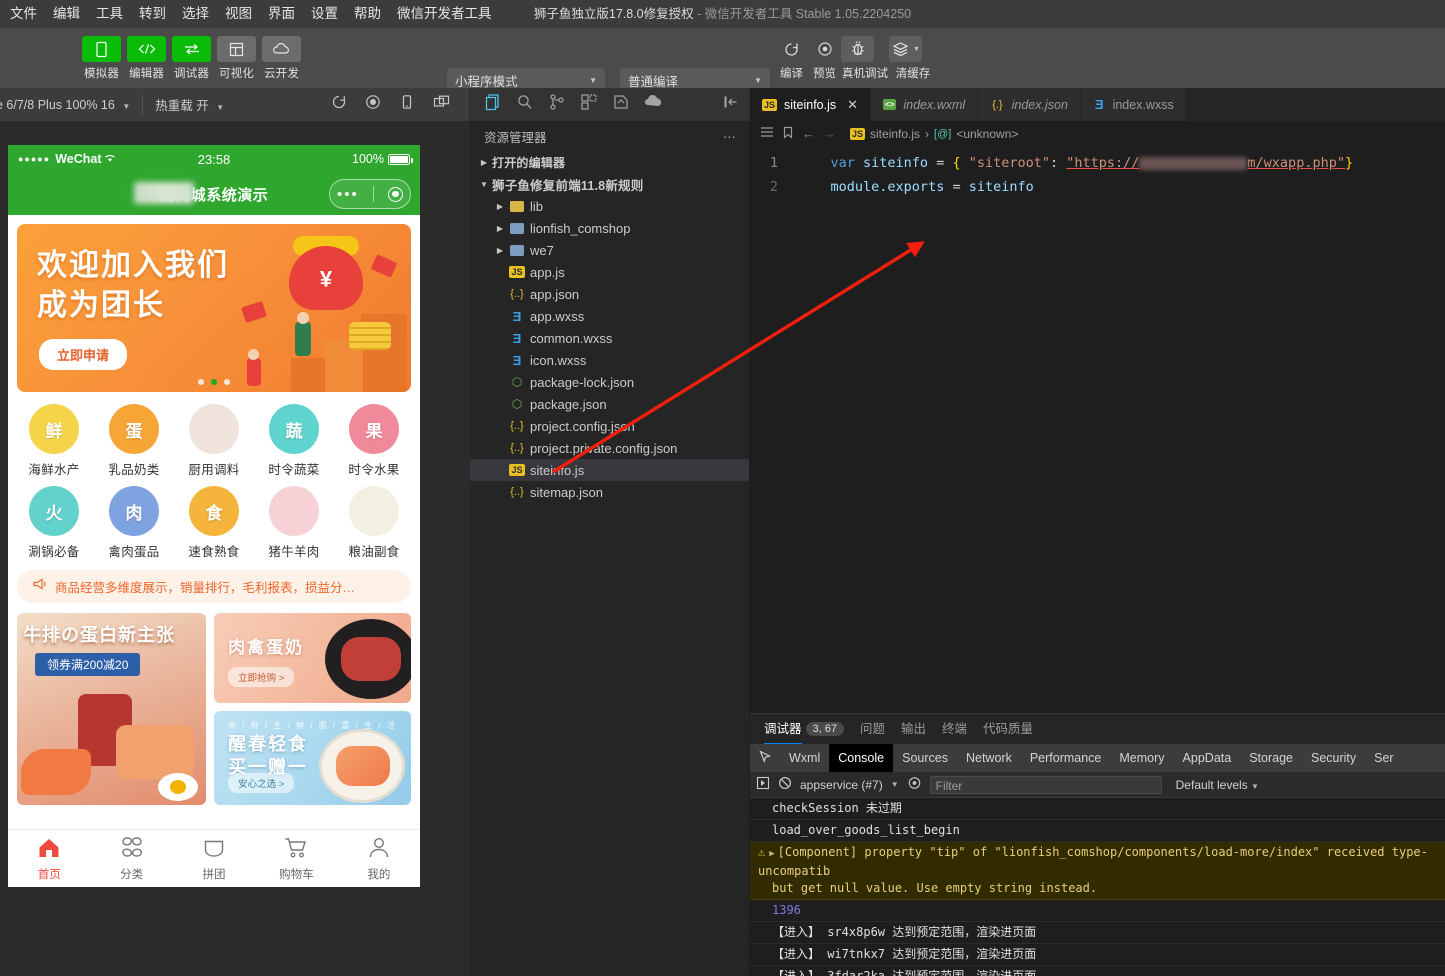  I want to click on file-tree-item: ▶JSapp.js, so click(609, 272).